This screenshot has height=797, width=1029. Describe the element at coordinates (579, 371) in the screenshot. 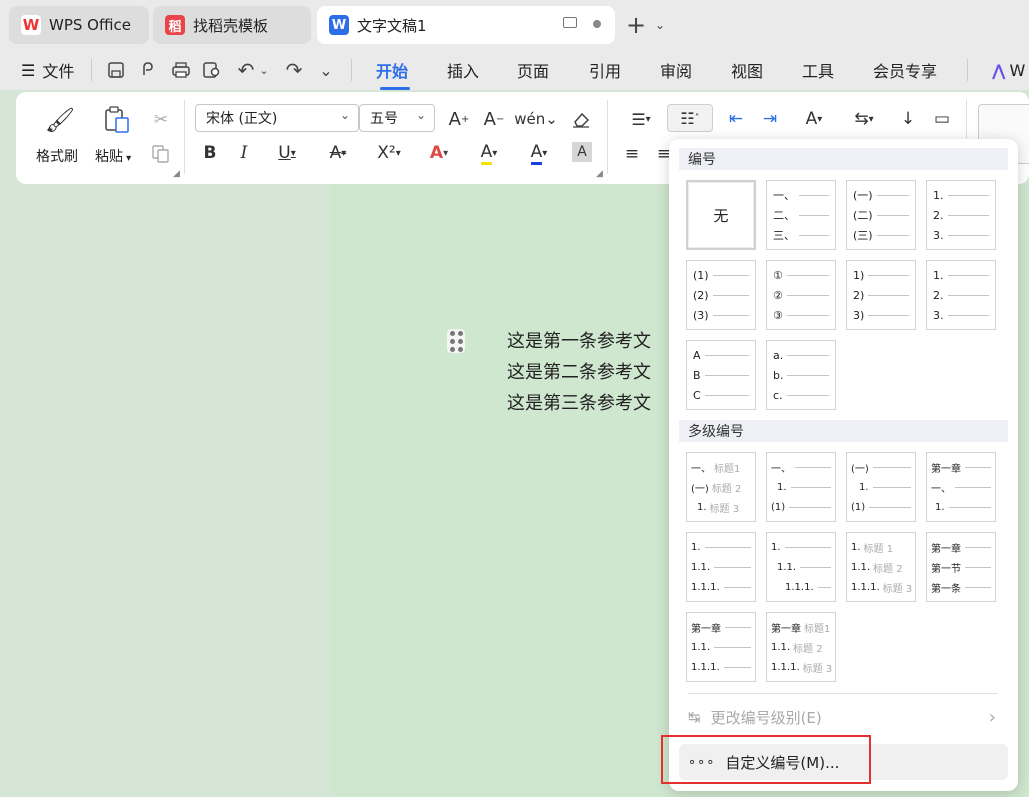

I see `document-paragraph: 这是第二条参考文` at that location.